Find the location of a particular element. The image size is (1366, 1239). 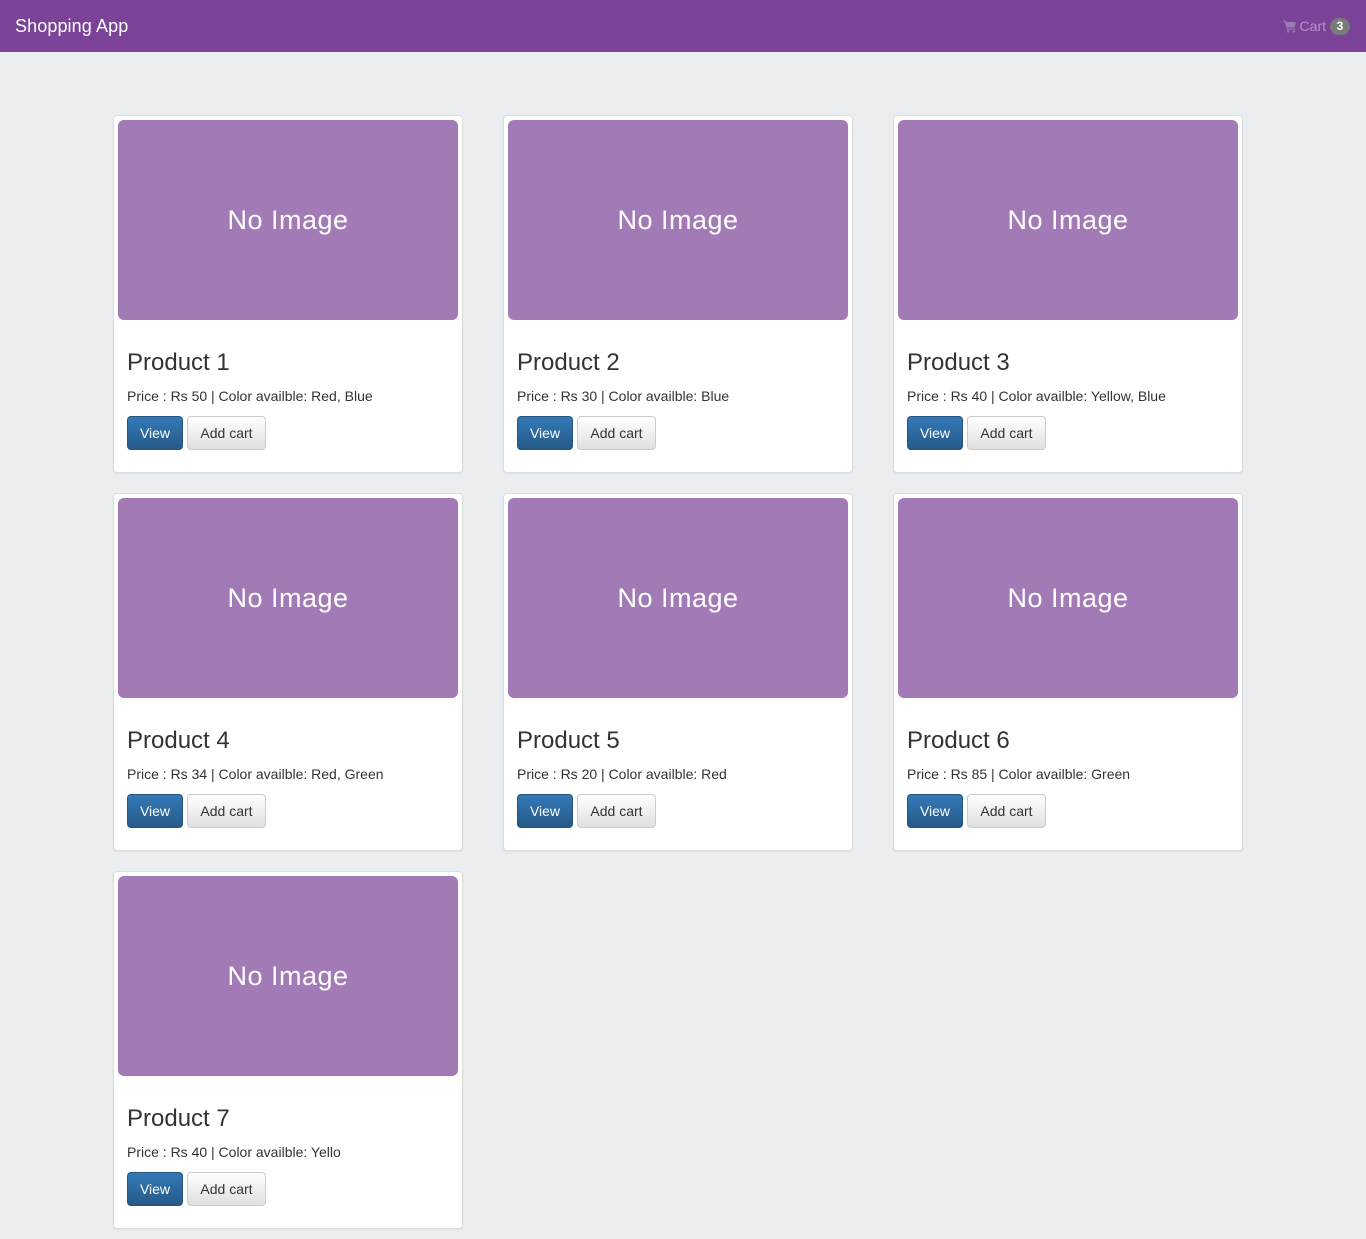

cart-label: Cart is located at coordinates (1312, 26).